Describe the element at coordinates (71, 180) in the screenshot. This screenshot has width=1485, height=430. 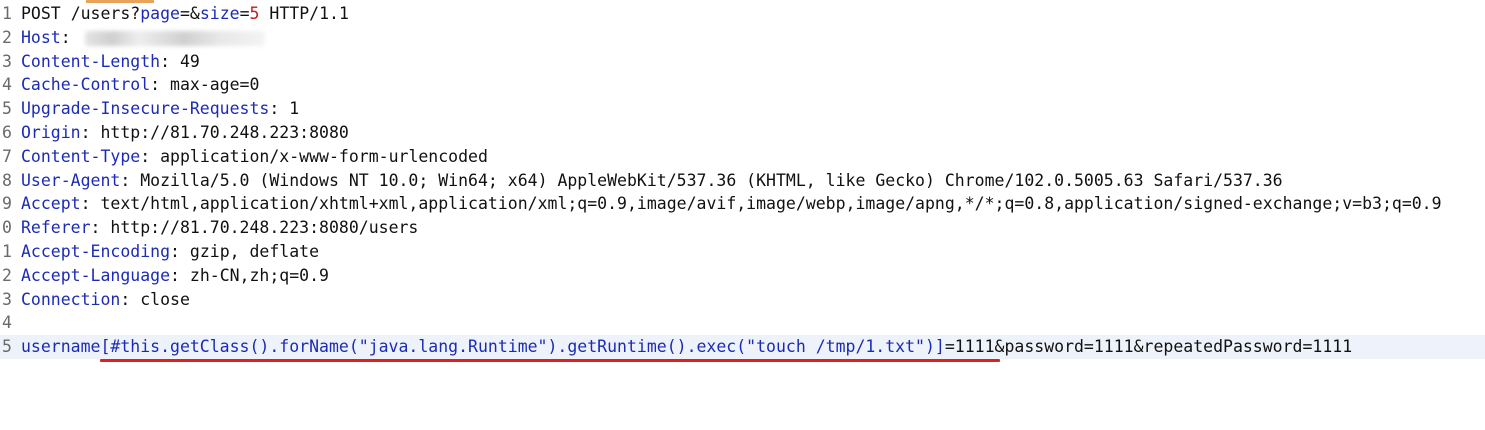
I see `header-name: User-Agent` at that location.